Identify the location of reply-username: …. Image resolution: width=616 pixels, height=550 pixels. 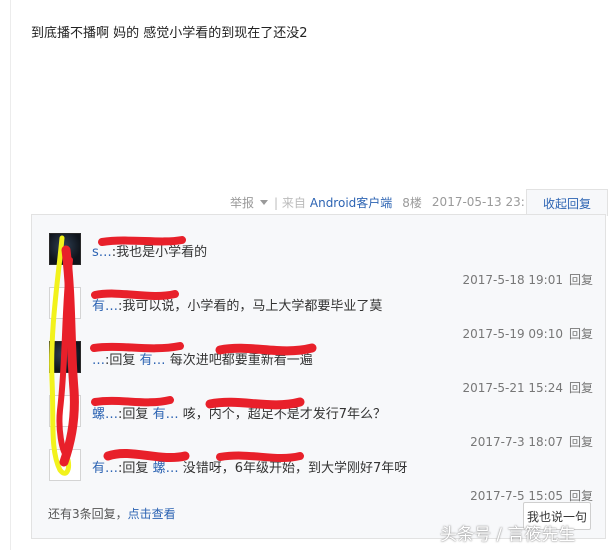
(98, 360).